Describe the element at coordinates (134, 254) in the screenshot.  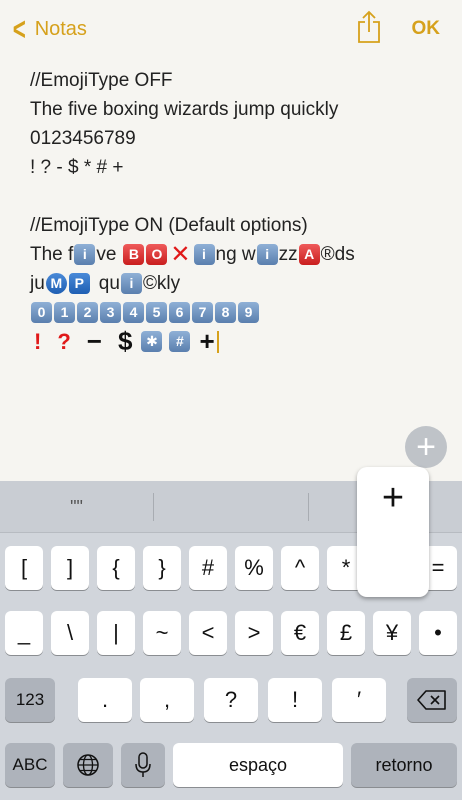
I see `b-button-emoji: B` at that location.